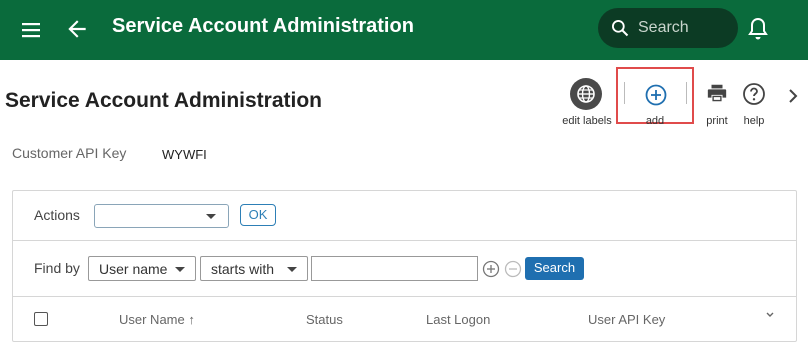 This screenshot has width=808, height=350. I want to click on find-field-select: User name, so click(142, 268).